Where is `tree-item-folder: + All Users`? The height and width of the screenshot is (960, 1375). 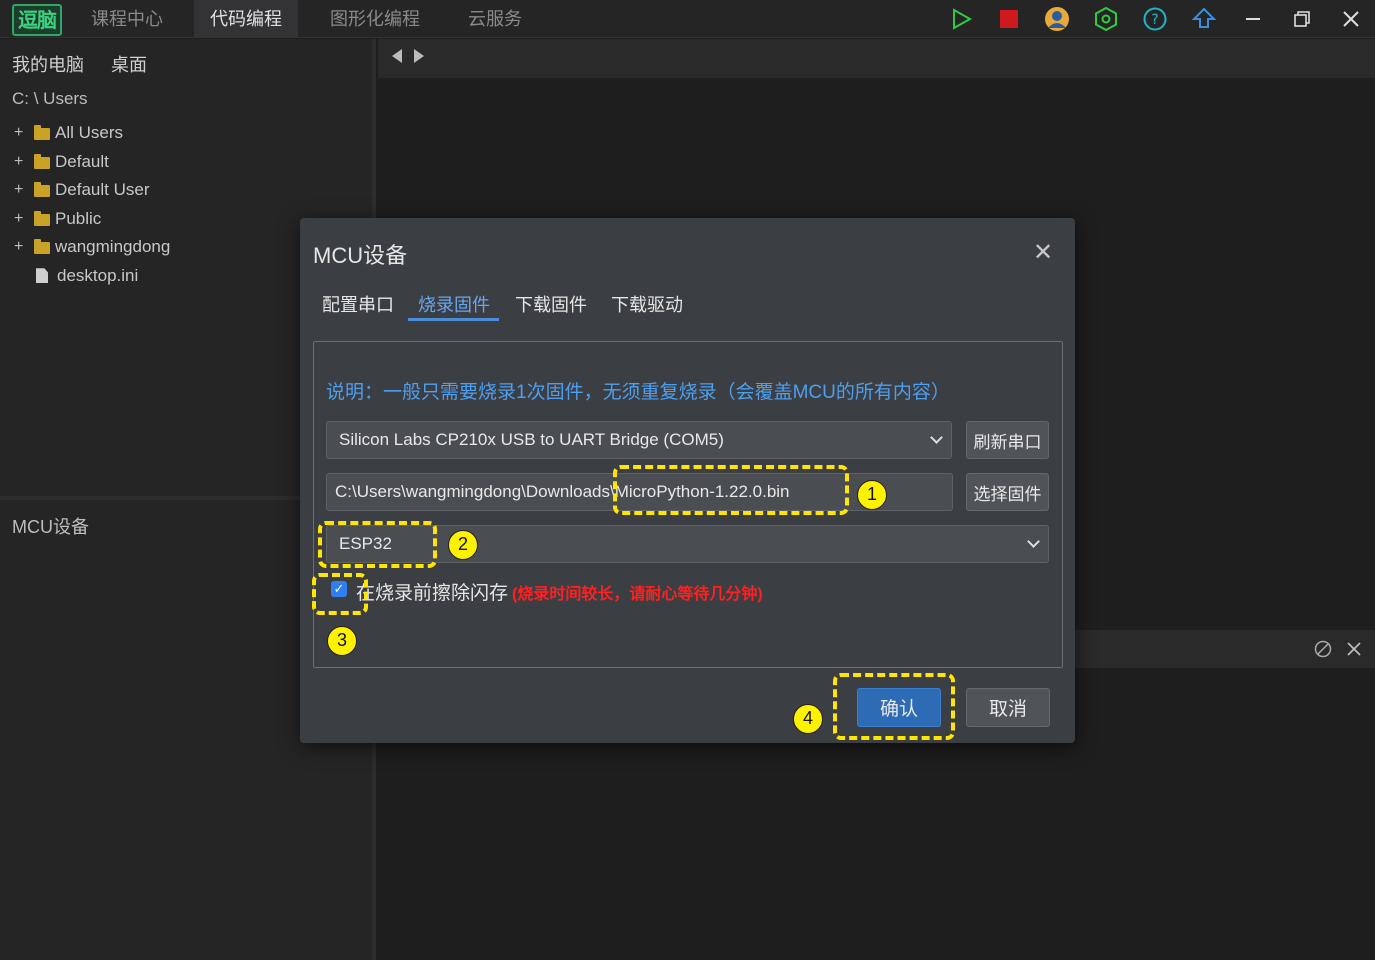 tree-item-folder: + All Users is located at coordinates (92, 133).